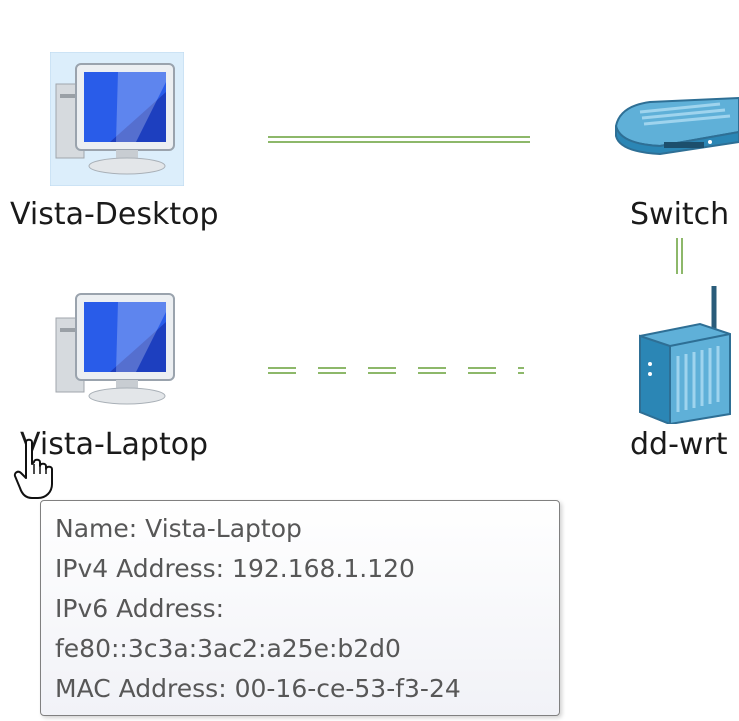 The width and height of the screenshot is (739, 721). Describe the element at coordinates (114, 214) in the screenshot. I see `device-label-vista-desktop: Vista-Desktop` at that location.